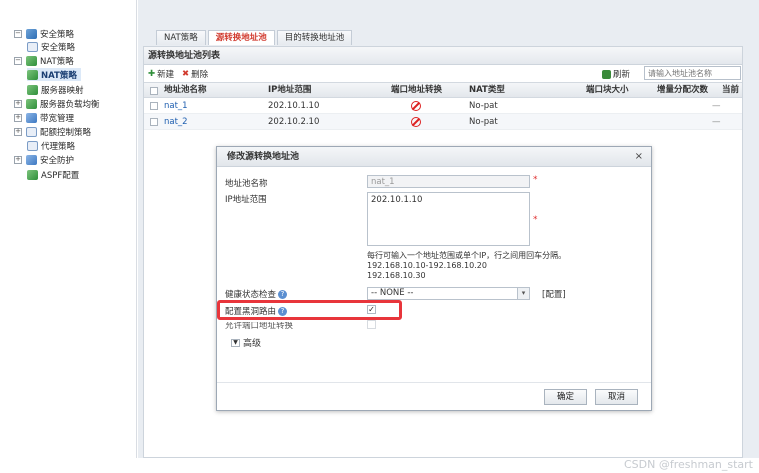 This screenshot has height=473, width=759. What do you see at coordinates (692, 73) in the screenshot?
I see `pool-search-input` at bounding box center [692, 73].